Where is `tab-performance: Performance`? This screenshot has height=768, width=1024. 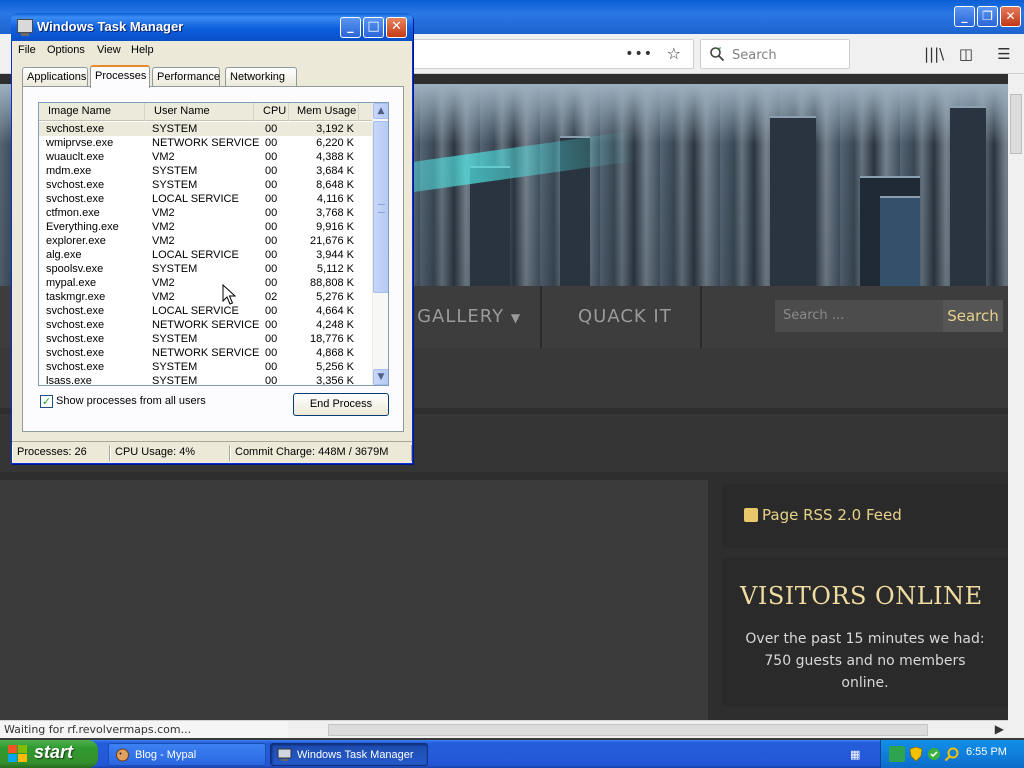
tab-performance: Performance is located at coordinates (186, 77).